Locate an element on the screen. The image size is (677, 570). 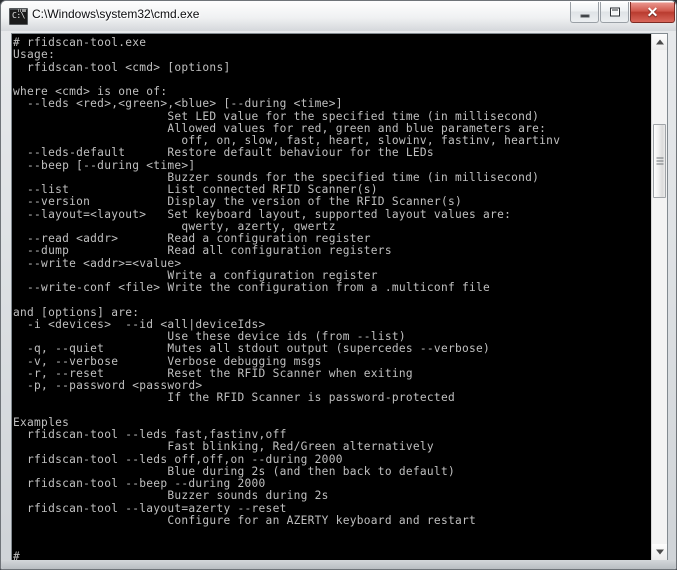
scrollbar-grip-icon is located at coordinates (659, 161).